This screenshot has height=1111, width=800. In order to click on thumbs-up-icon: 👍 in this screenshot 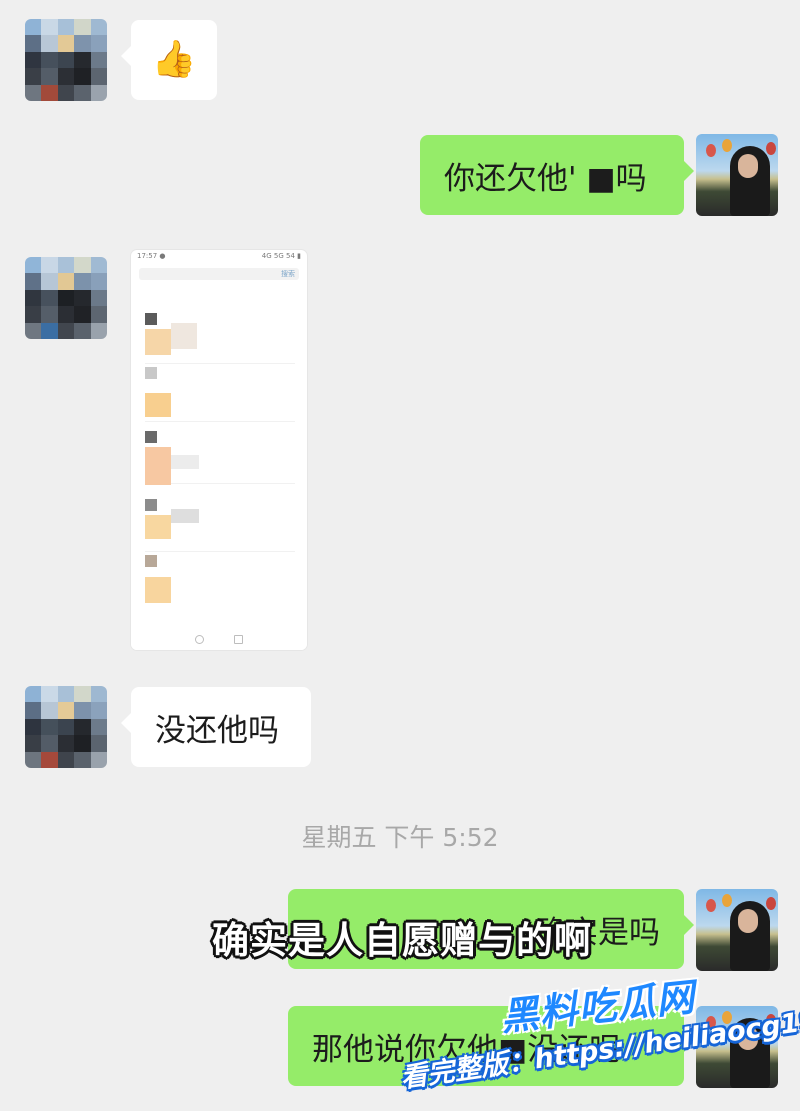, I will do `click(174, 59)`.